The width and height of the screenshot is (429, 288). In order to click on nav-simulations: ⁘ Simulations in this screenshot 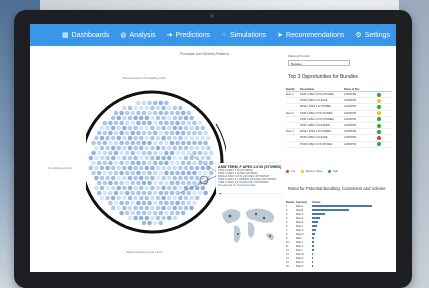, I will do `click(243, 35)`.